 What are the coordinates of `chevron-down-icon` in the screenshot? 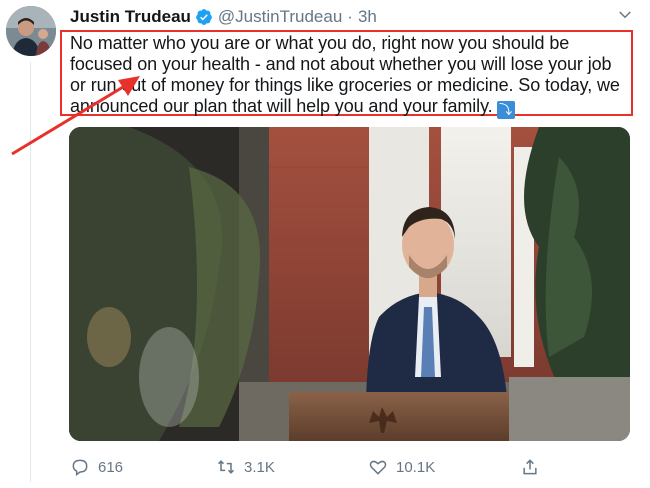 It's located at (625, 15).